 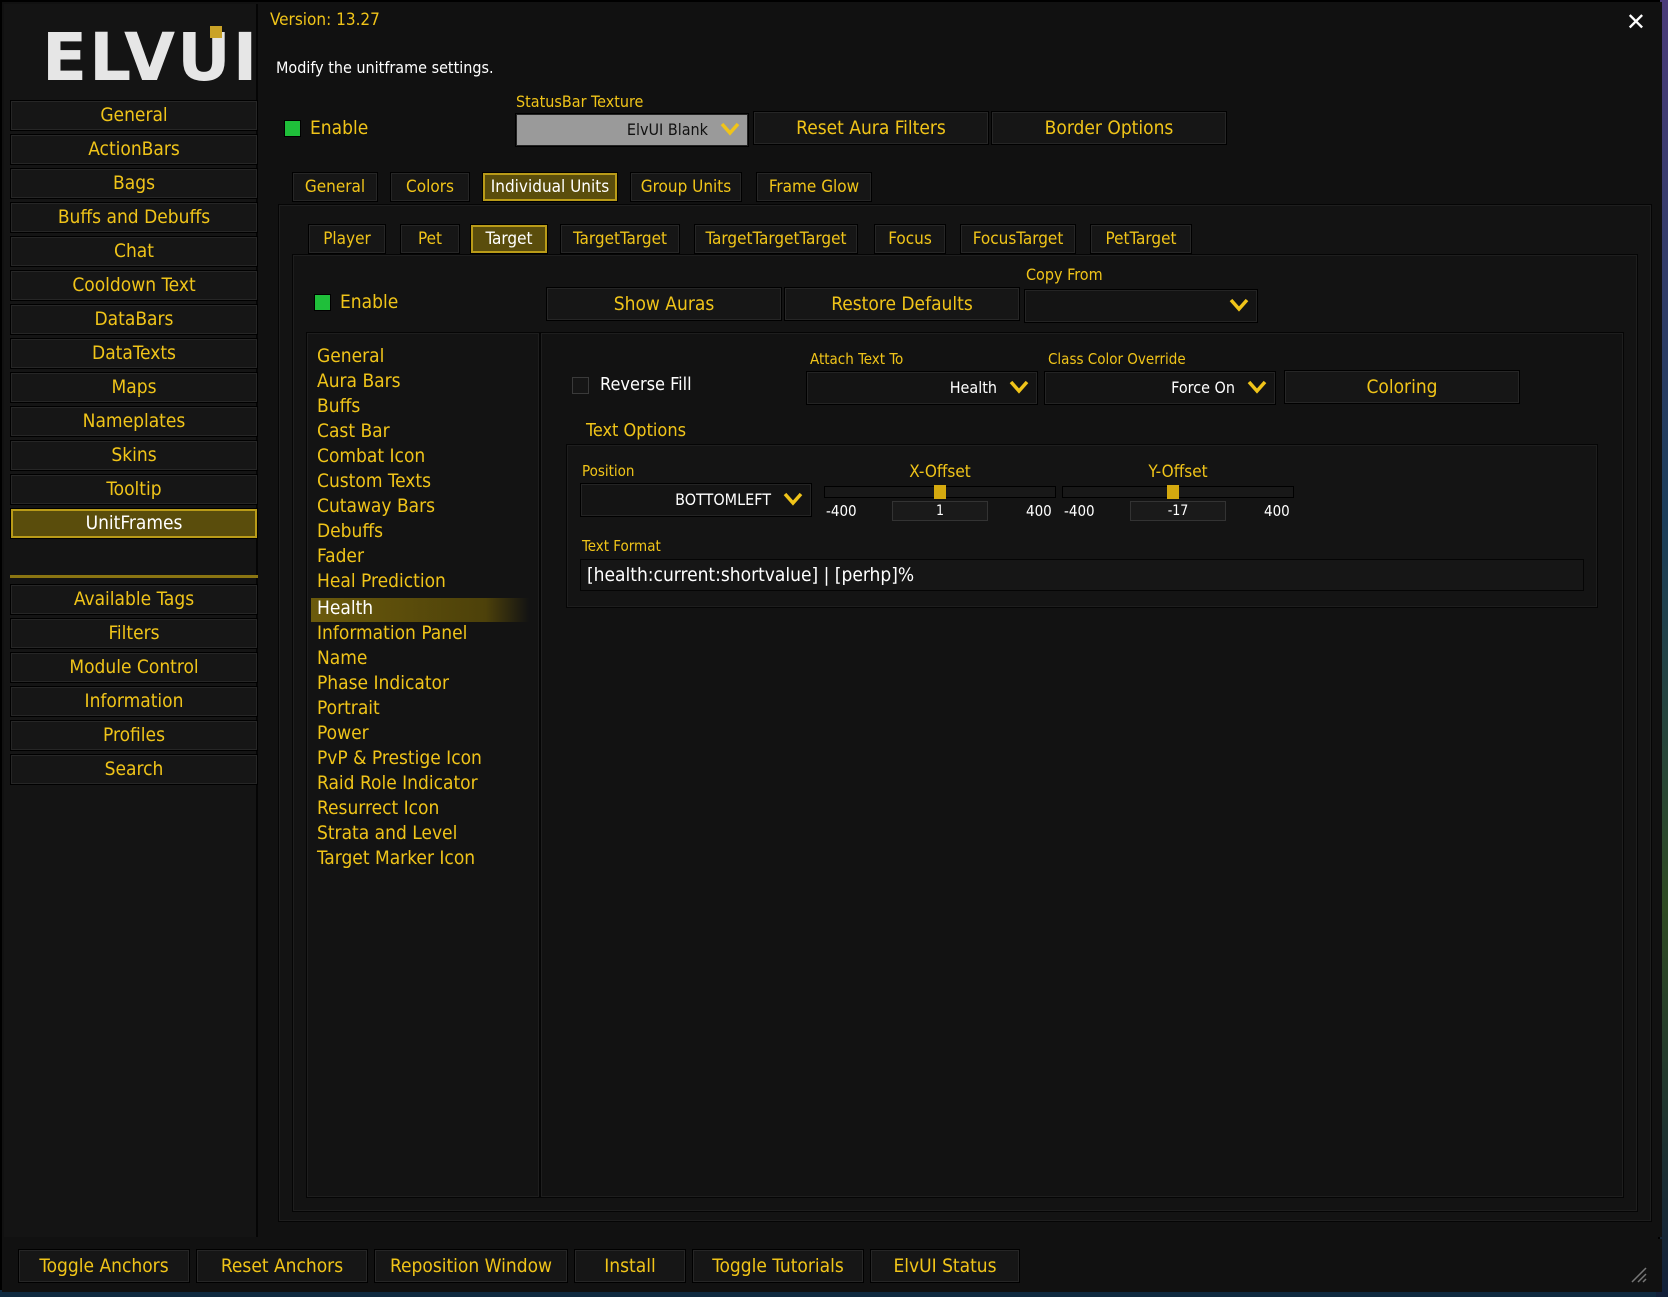 What do you see at coordinates (134, 387) in the screenshot?
I see `sidebar-item-maps: Maps` at bounding box center [134, 387].